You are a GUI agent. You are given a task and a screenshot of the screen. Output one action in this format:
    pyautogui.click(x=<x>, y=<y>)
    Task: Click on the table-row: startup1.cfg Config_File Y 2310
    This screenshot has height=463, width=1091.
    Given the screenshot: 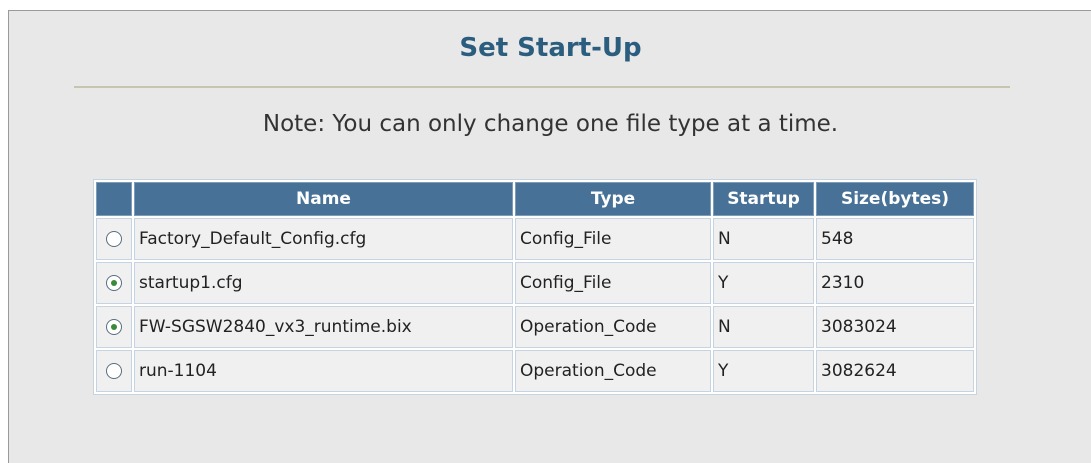 What is the action you would take?
    pyautogui.click(x=535, y=283)
    